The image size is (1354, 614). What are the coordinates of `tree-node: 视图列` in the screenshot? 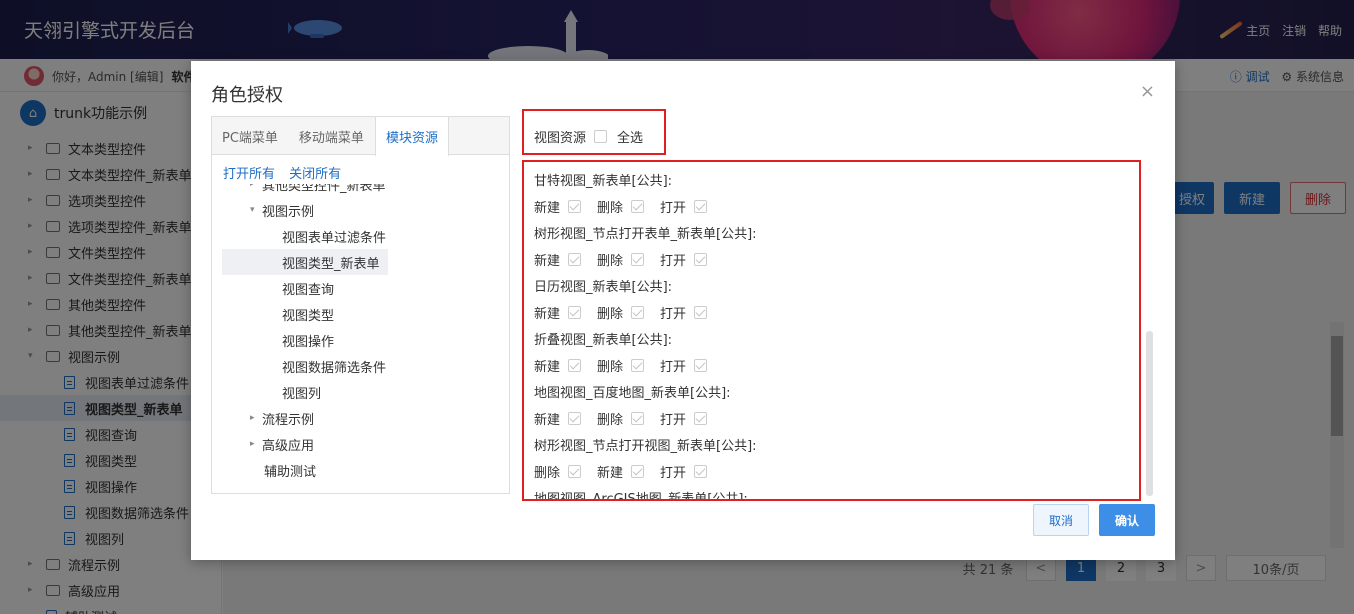 It's located at (301, 392).